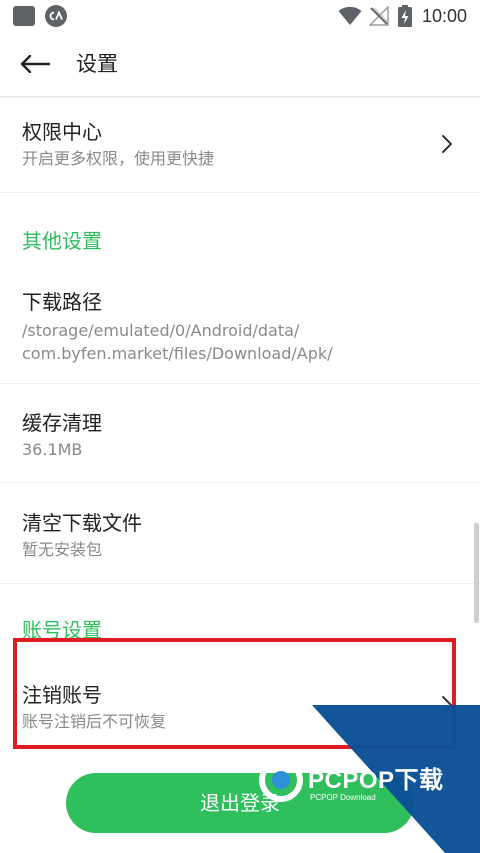  I want to click on logout-button: 退出登录, so click(240, 803).